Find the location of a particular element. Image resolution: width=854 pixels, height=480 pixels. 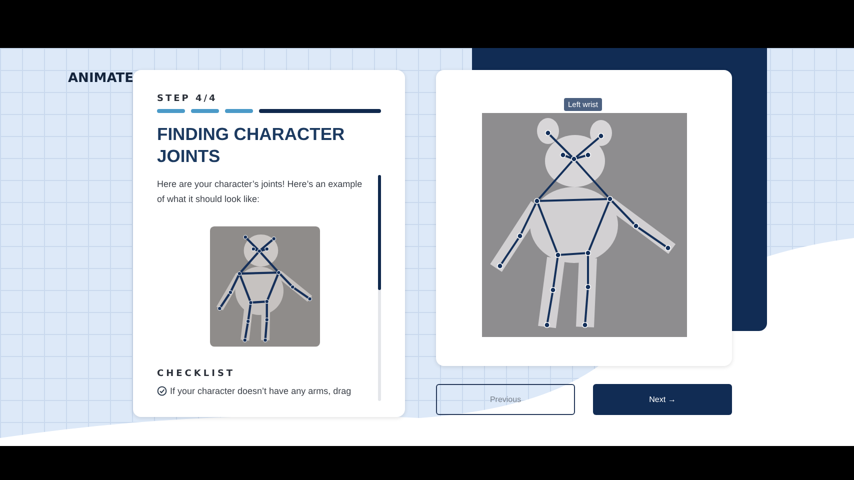

character-skeleton-drawing is located at coordinates (584, 225).